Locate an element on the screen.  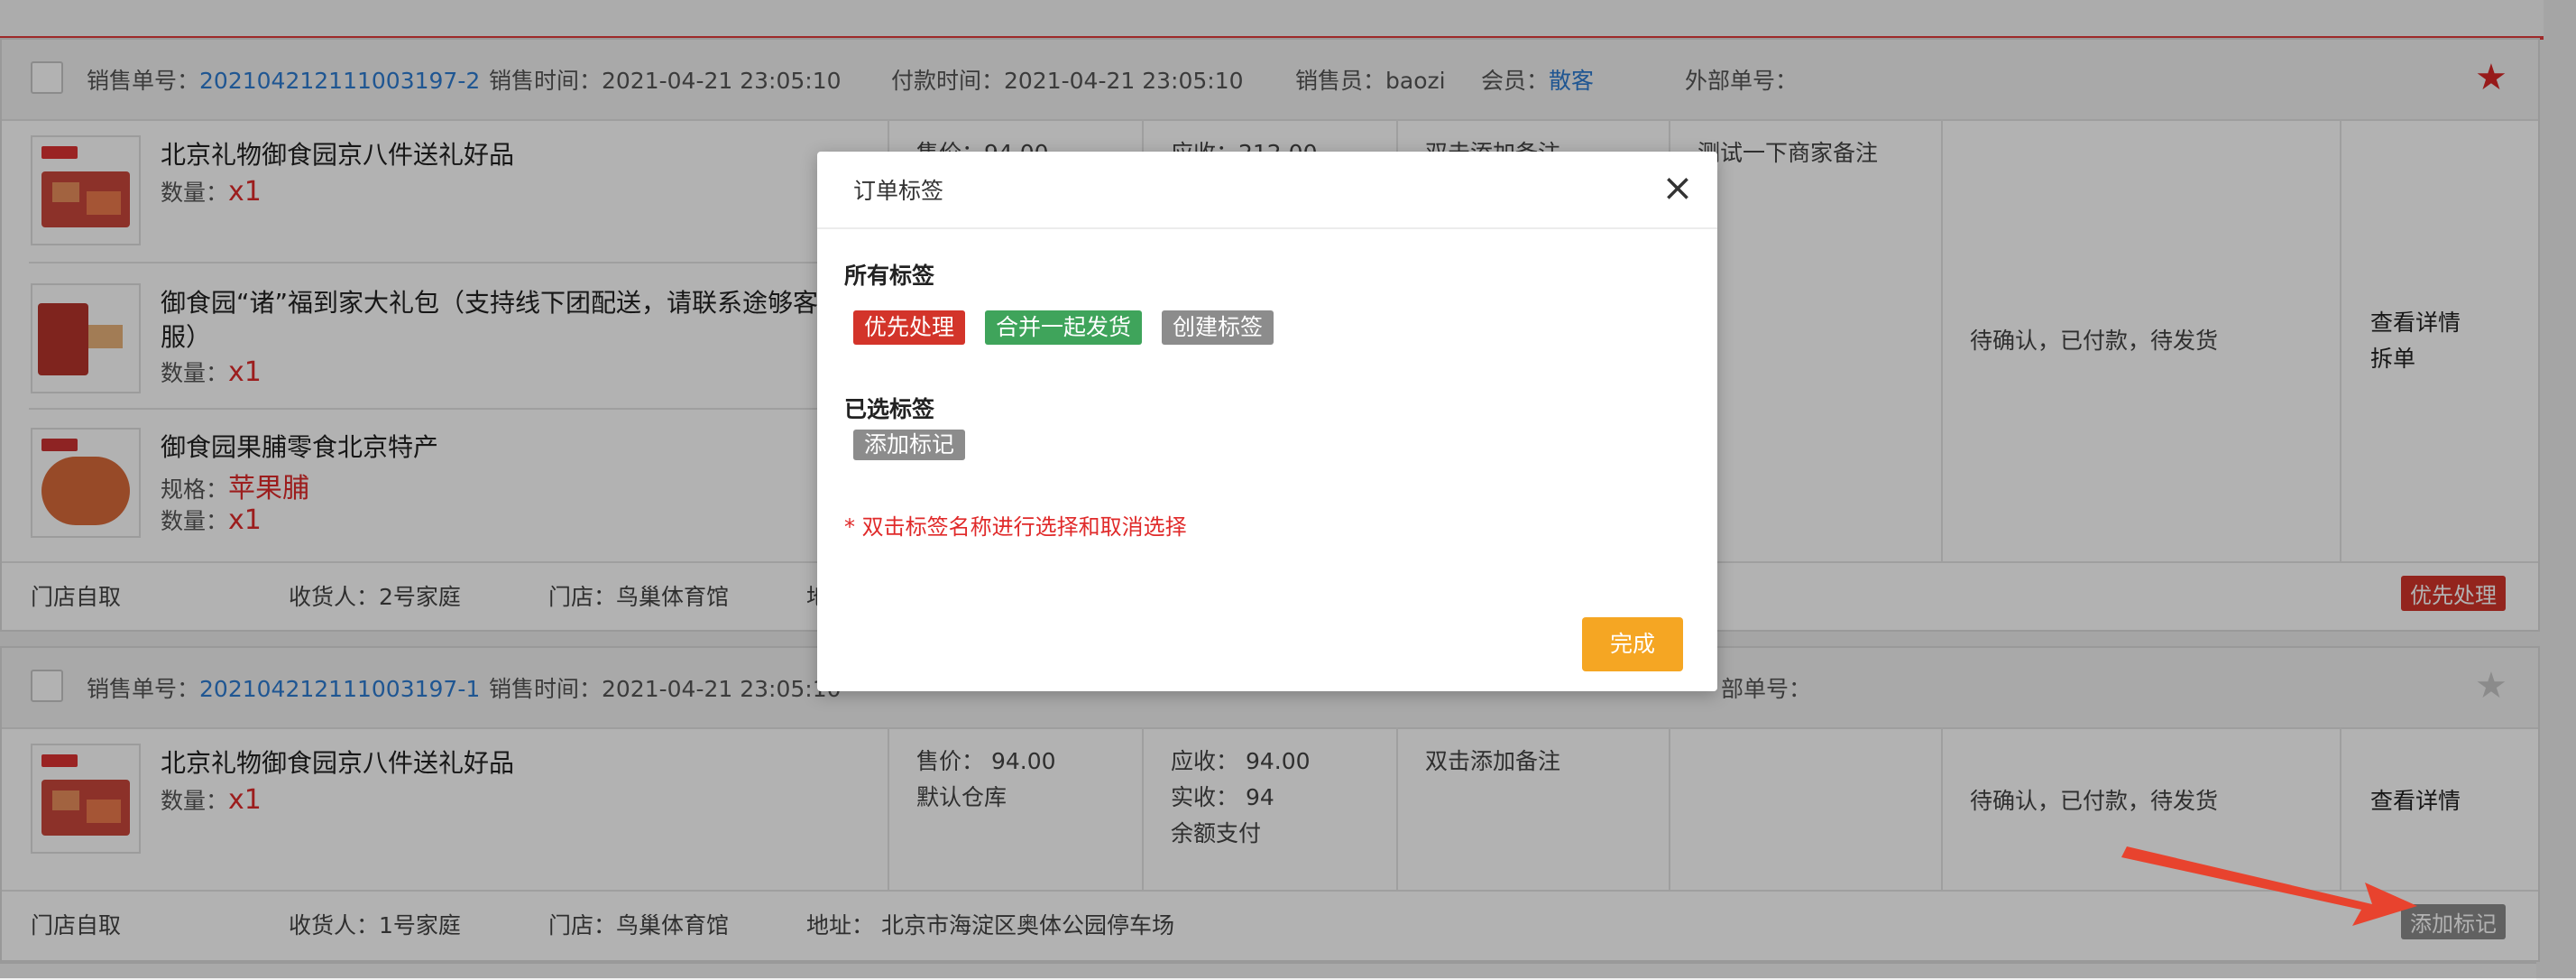
arrow-shape is located at coordinates (2269, 886).